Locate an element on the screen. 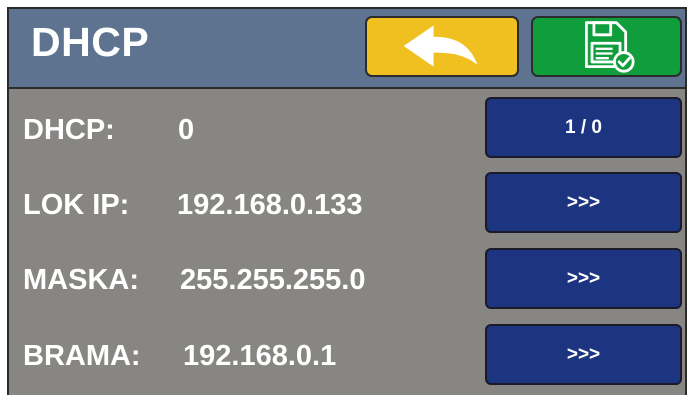 This screenshot has height=395, width=691. brama-label: BRAMA: is located at coordinates (82, 356).